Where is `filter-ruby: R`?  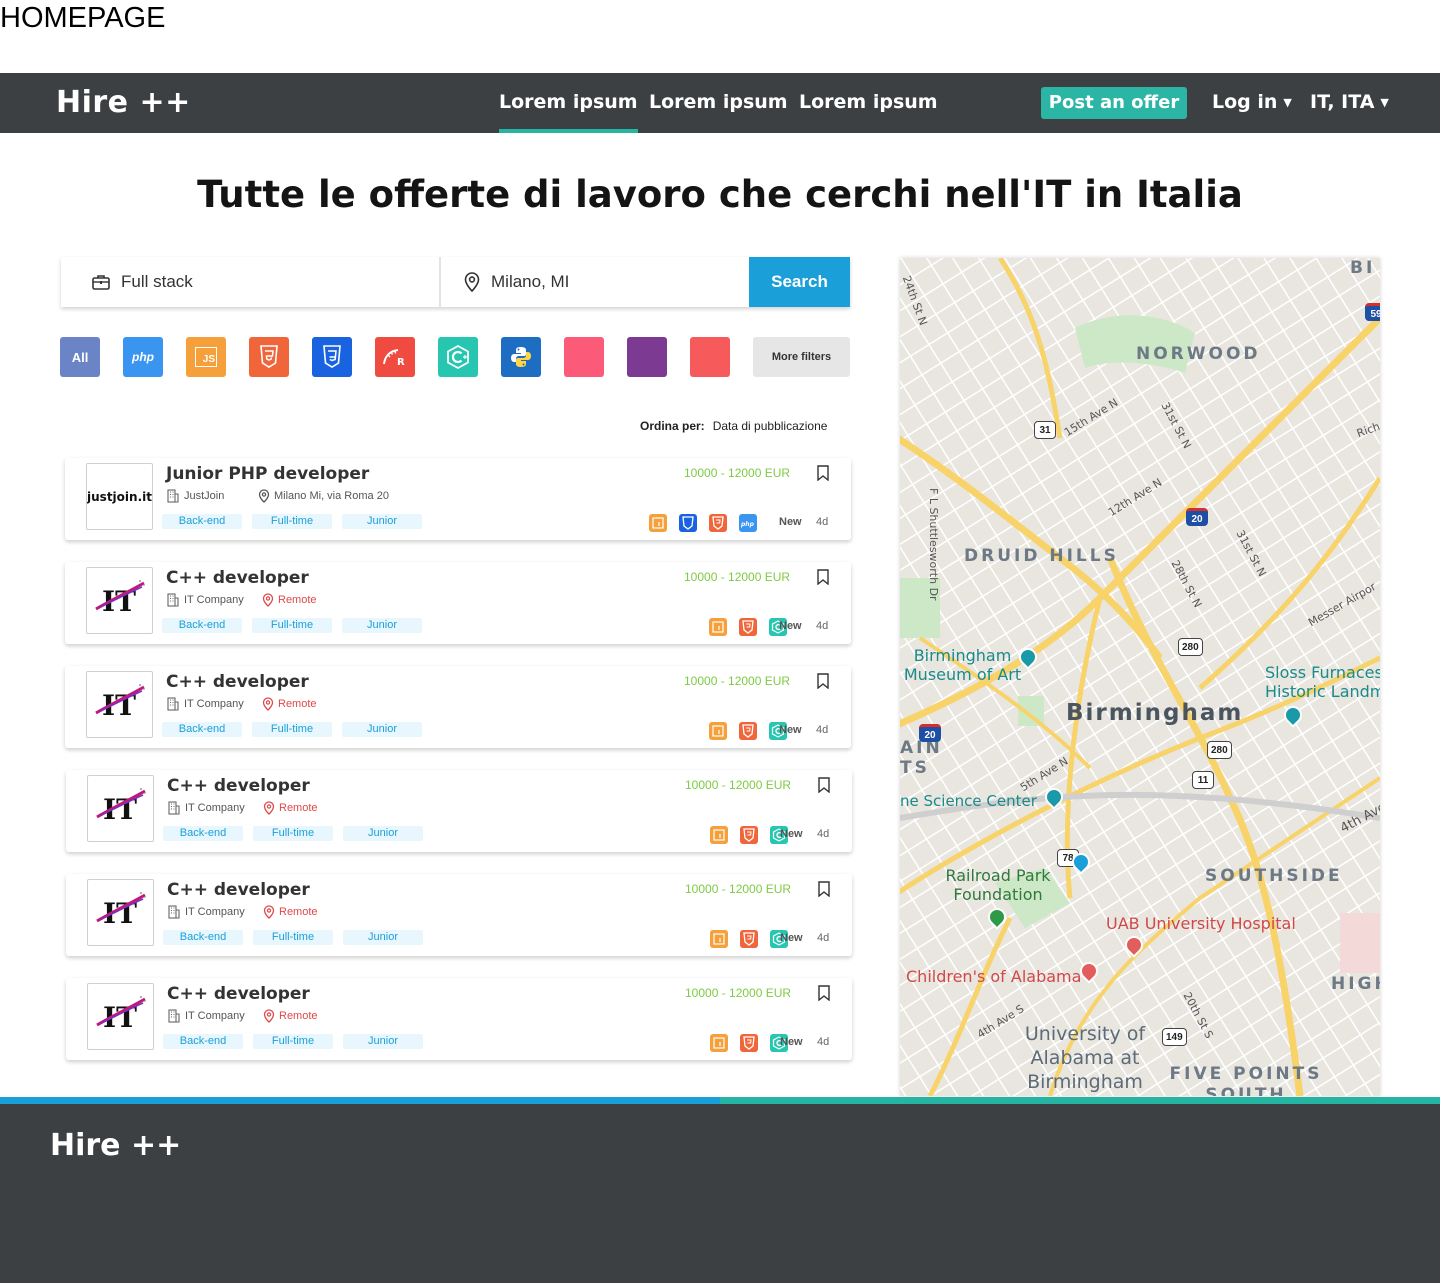
filter-ruby: R is located at coordinates (395, 357).